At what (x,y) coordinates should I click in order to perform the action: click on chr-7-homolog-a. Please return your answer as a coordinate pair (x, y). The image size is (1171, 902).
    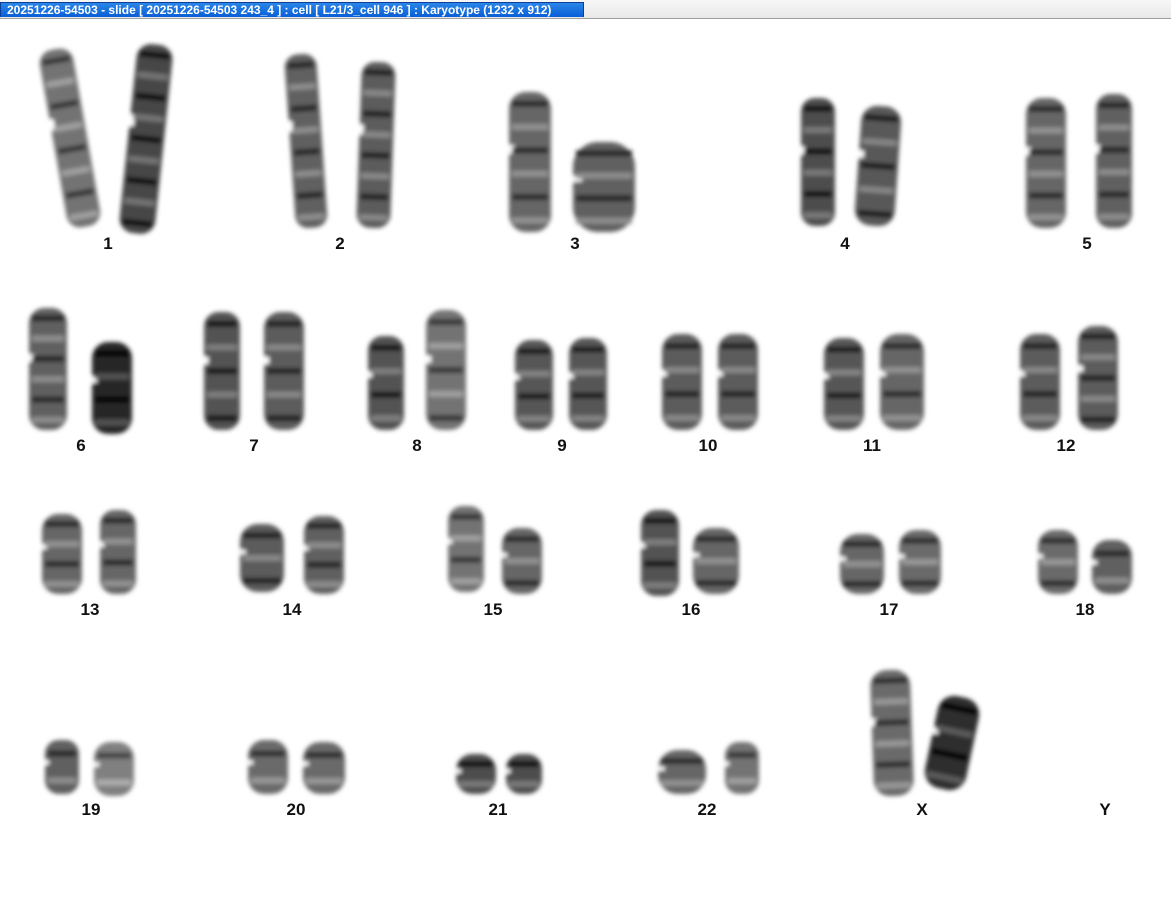
    Looking at the image, I should click on (221, 371).